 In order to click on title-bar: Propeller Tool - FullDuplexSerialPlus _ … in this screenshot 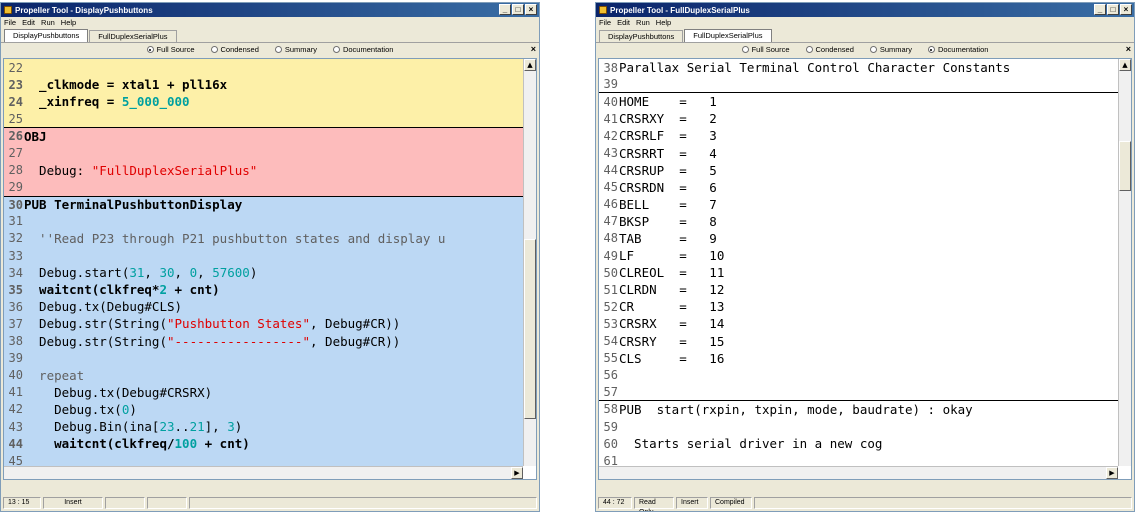, I will do `click(865, 10)`.